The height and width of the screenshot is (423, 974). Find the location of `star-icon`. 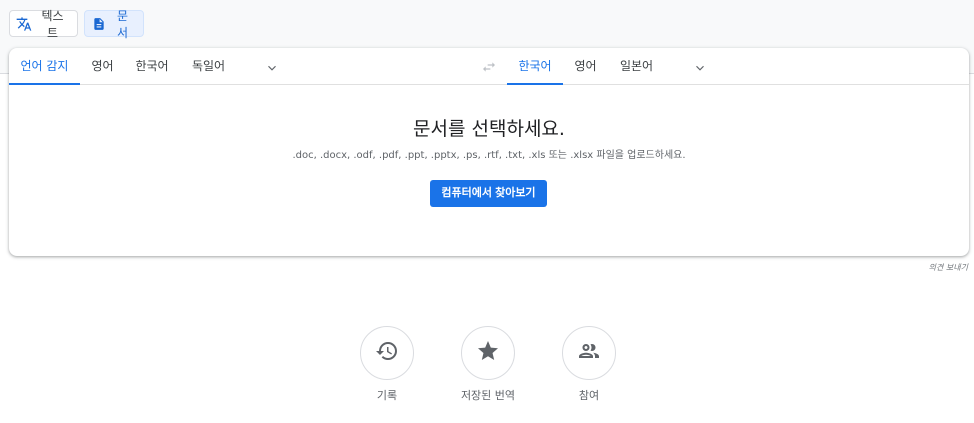

star-icon is located at coordinates (488, 353).